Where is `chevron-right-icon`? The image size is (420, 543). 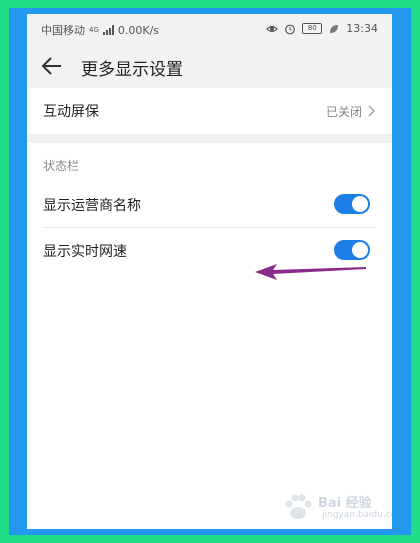
chevron-right-icon is located at coordinates (371, 111).